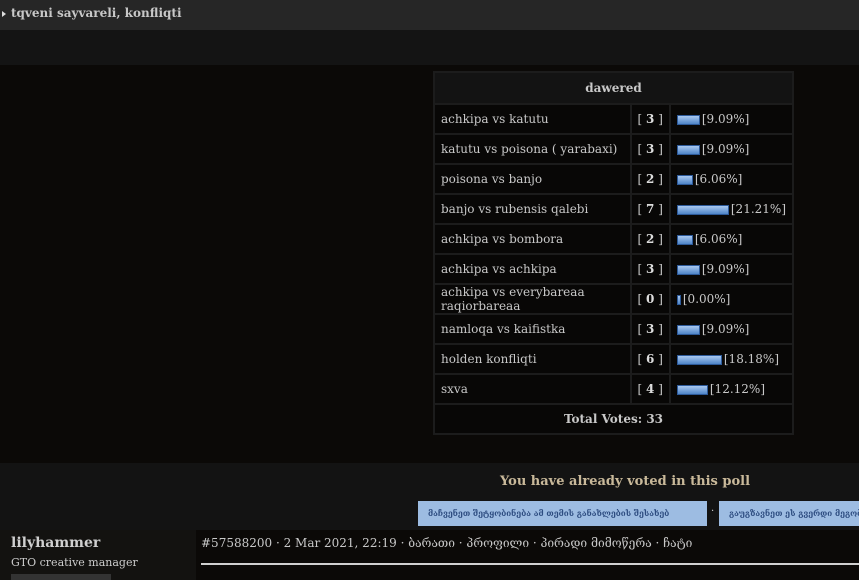 This screenshot has width=859, height=580. I want to click on option-votes: [ 4 ], so click(650, 389).